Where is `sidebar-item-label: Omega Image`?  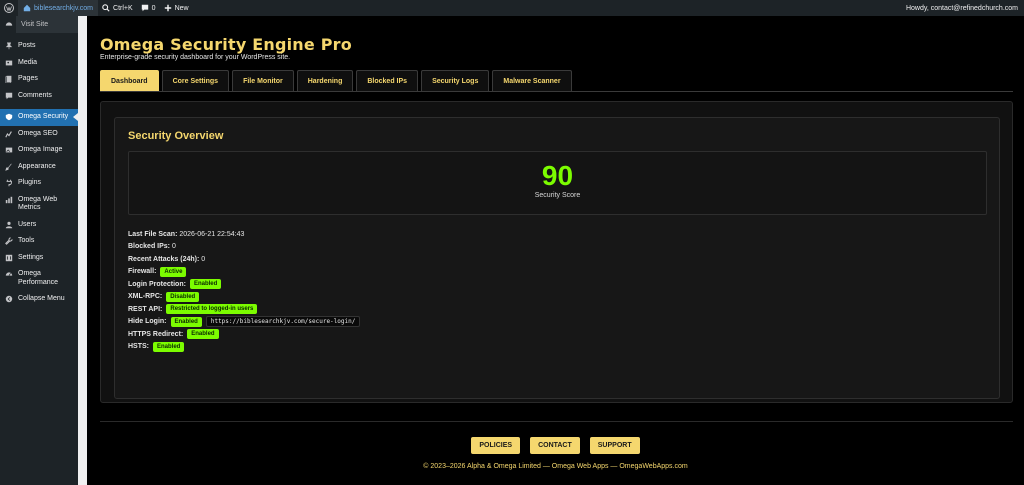 sidebar-item-label: Omega Image is located at coordinates (40, 149).